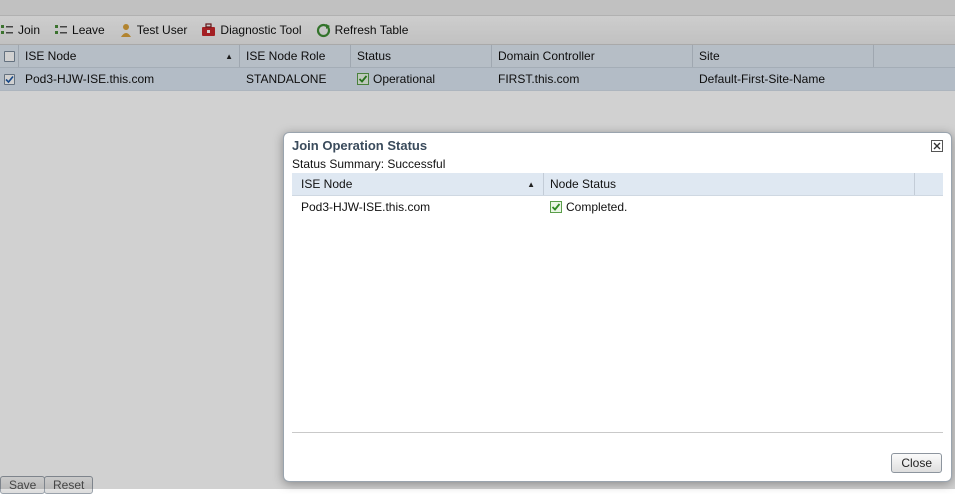 Image resolution: width=955 pixels, height=494 pixels. I want to click on top-strip, so click(477, 8).